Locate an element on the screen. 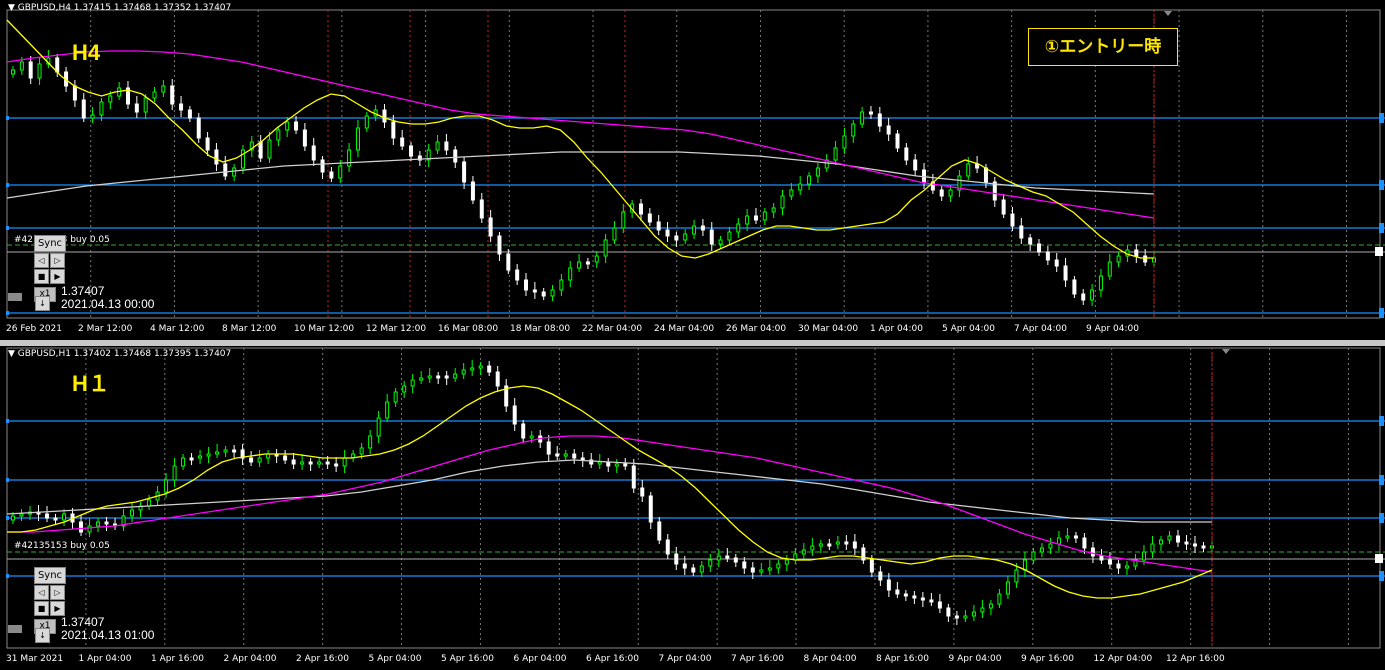 This screenshot has height=670, width=1385. h4-timeframe-label: H4 is located at coordinates (86, 52).